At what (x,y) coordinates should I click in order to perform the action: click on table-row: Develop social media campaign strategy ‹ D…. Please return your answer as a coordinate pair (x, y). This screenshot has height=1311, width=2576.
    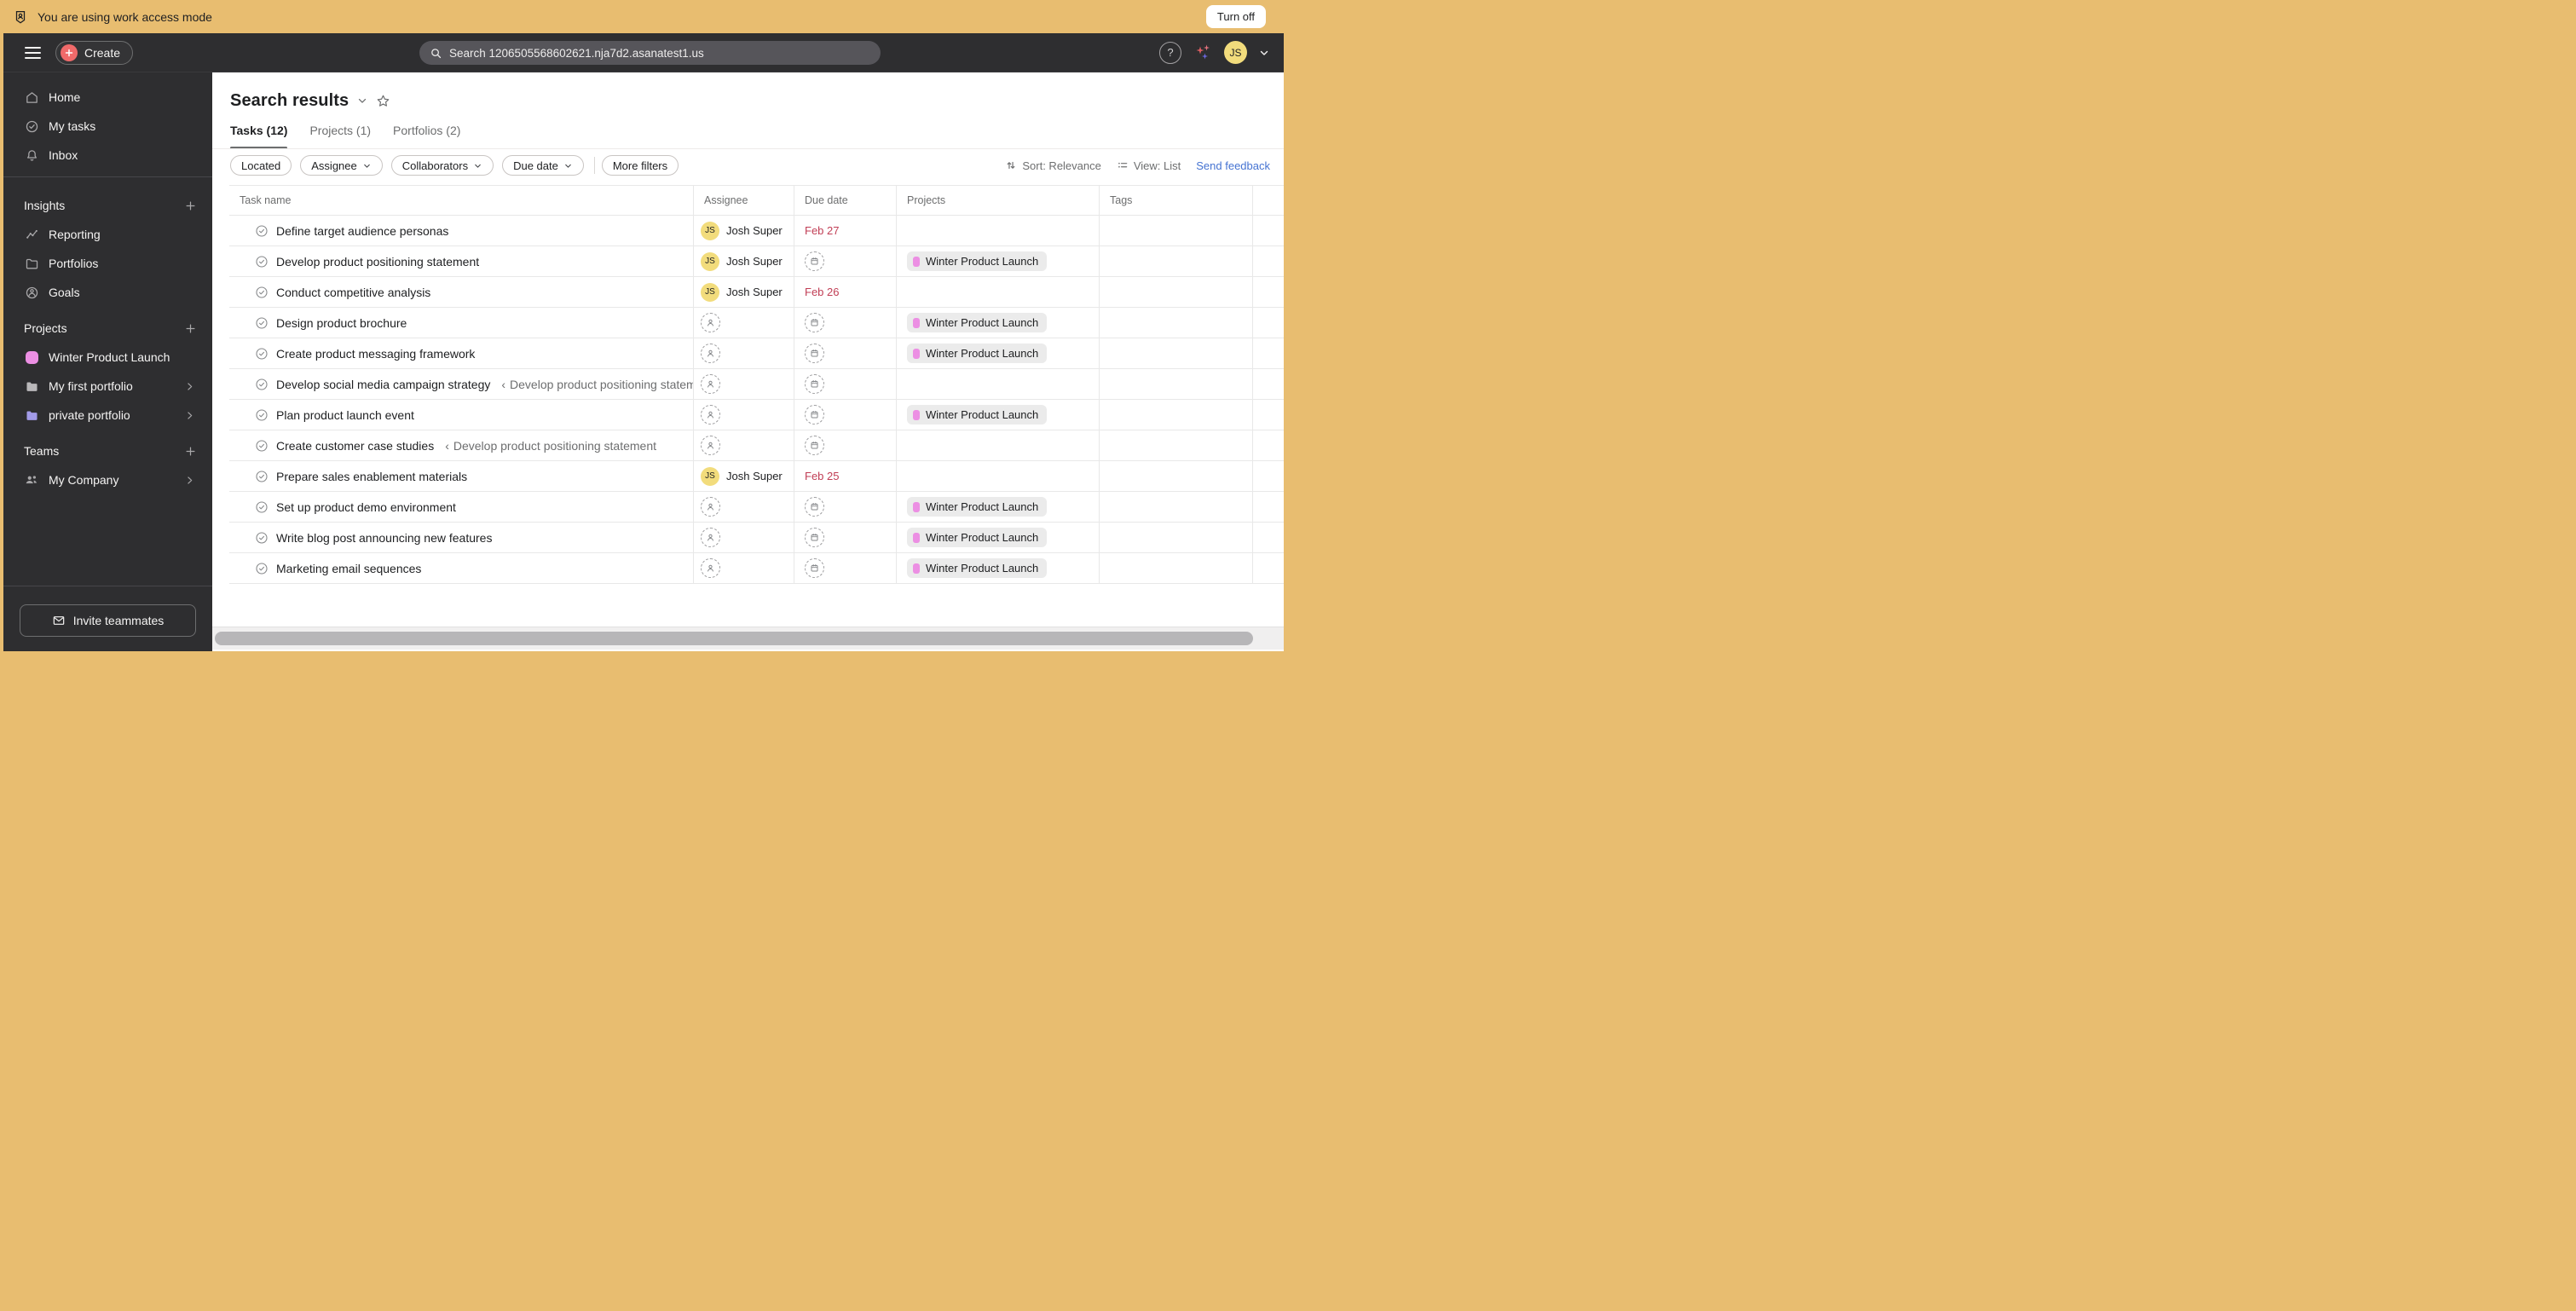
    Looking at the image, I should click on (756, 384).